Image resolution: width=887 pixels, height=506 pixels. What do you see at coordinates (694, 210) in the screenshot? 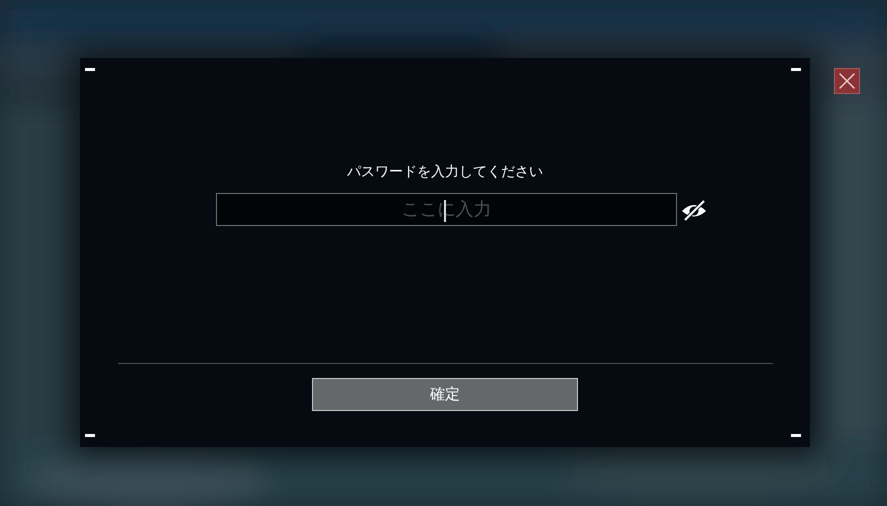
I see `eye-slash-icon` at bounding box center [694, 210].